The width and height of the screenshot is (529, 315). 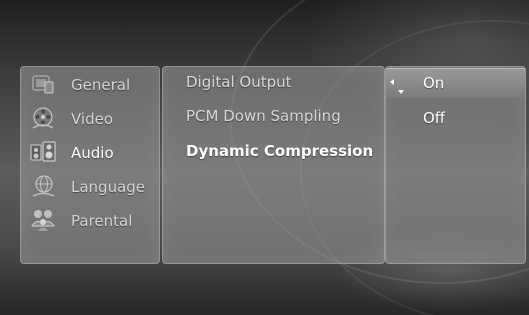 I want to click on setting-dynamic-compression: Dynamic Compression, so click(x=279, y=154).